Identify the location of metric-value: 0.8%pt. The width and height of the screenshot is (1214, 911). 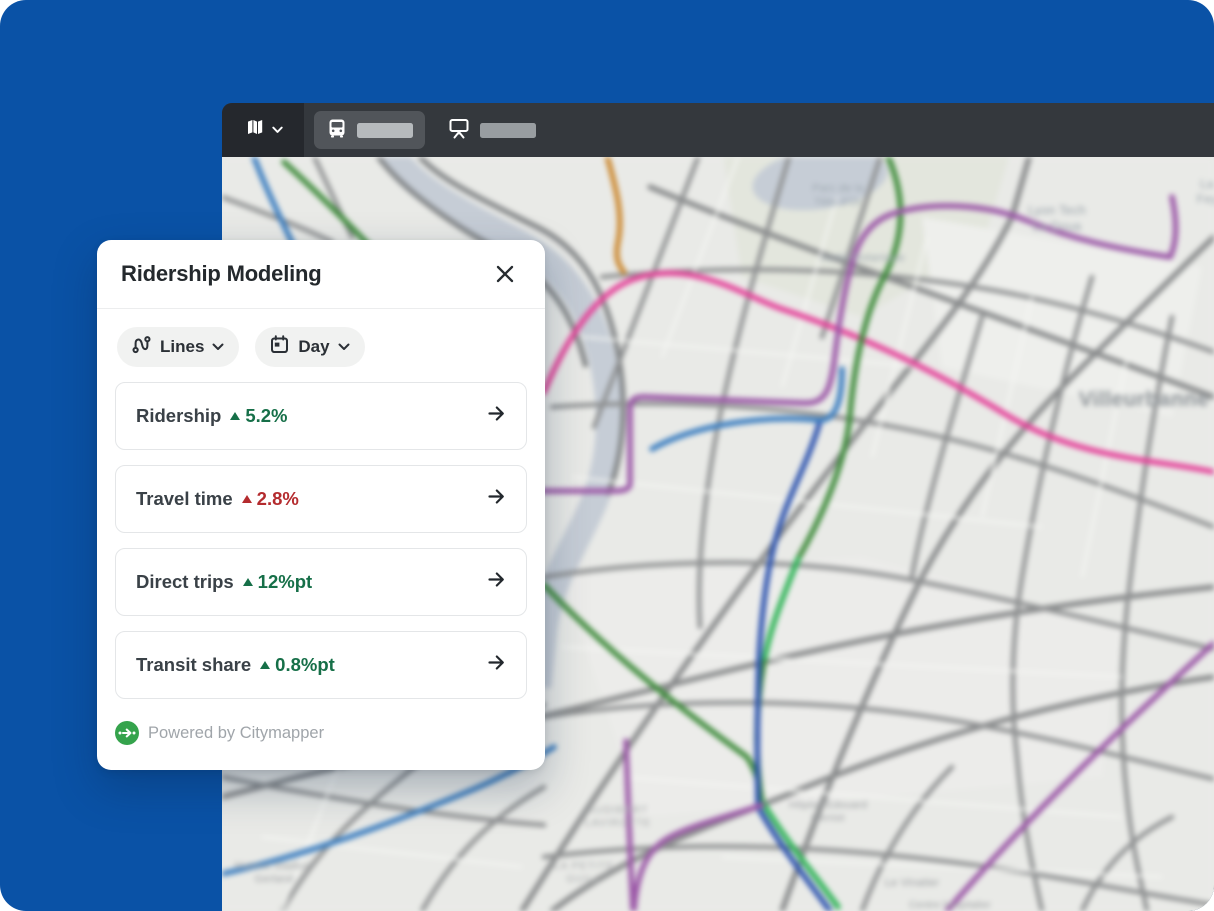
(305, 664).